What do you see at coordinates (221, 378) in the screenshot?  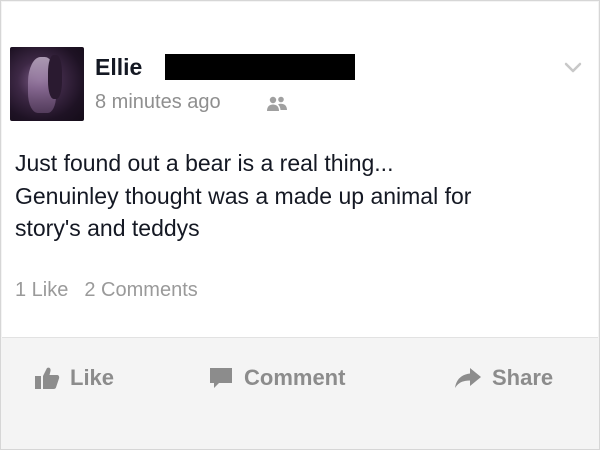 I see `speech-bubble-icon` at bounding box center [221, 378].